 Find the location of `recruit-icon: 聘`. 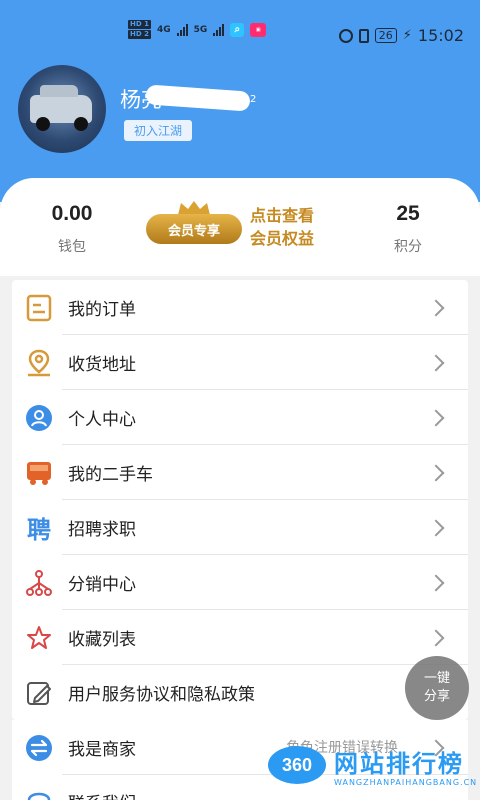

recruit-icon: 聘 is located at coordinates (39, 528).